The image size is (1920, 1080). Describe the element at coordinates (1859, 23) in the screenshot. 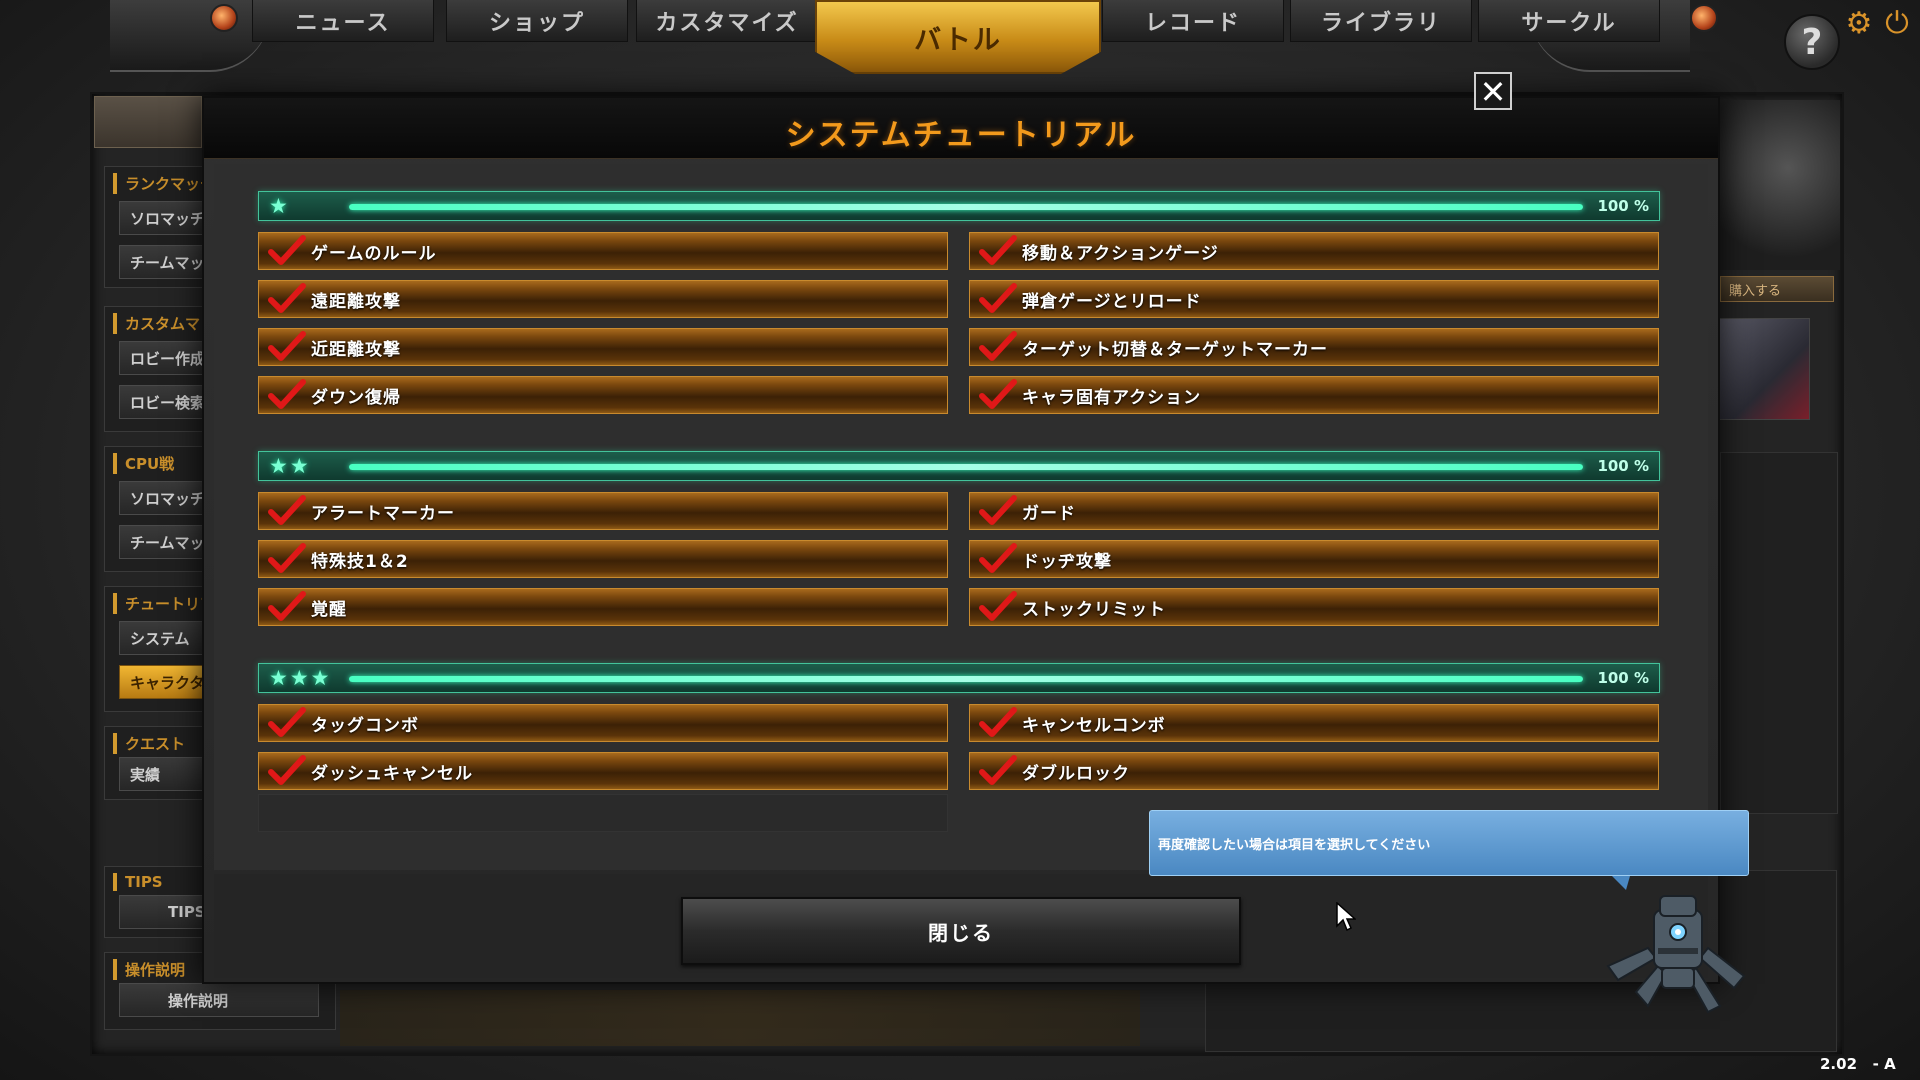

I see `gear-icon: ⚙` at that location.